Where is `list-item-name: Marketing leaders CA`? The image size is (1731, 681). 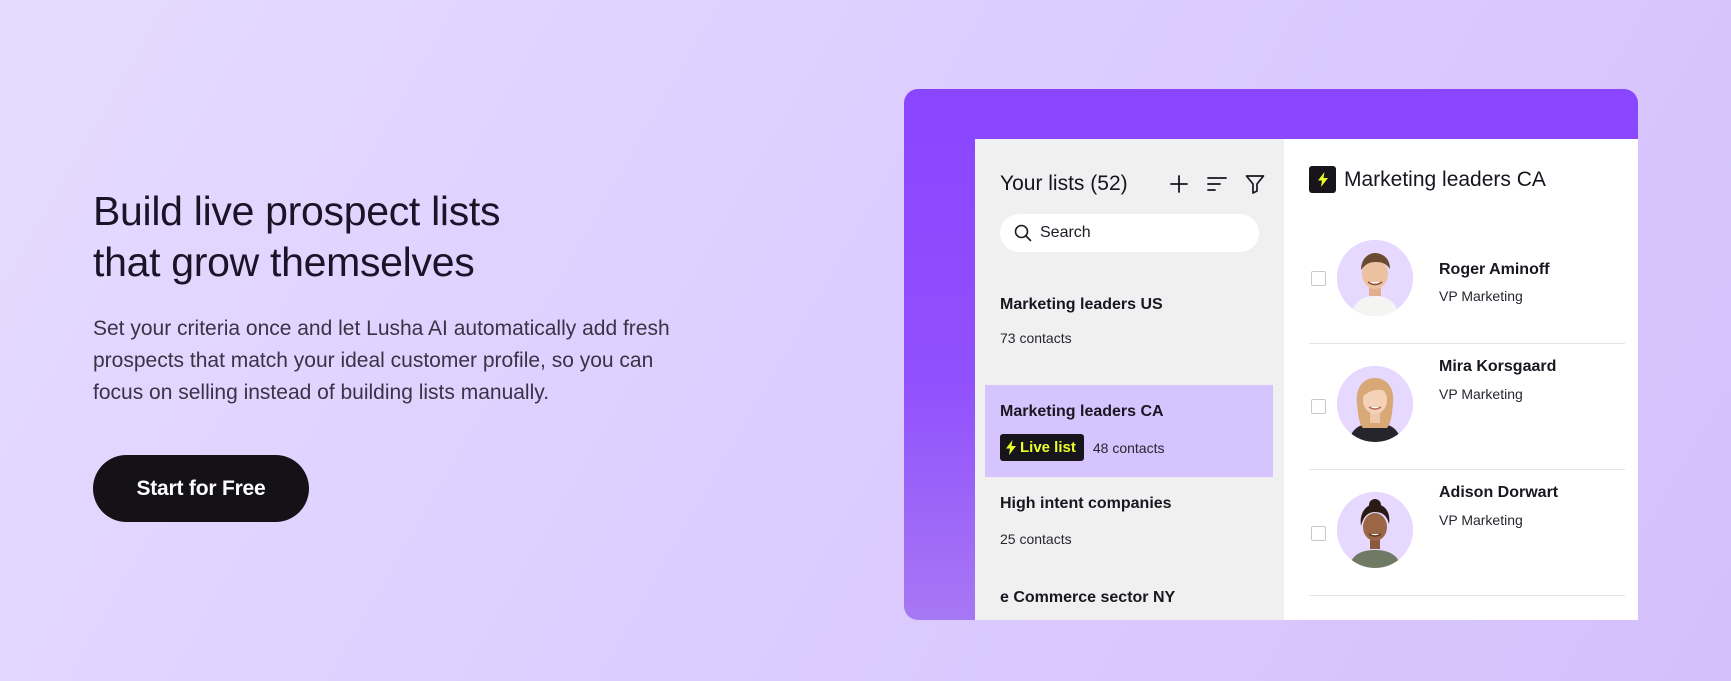
list-item-name: Marketing leaders CA is located at coordinates (1082, 411).